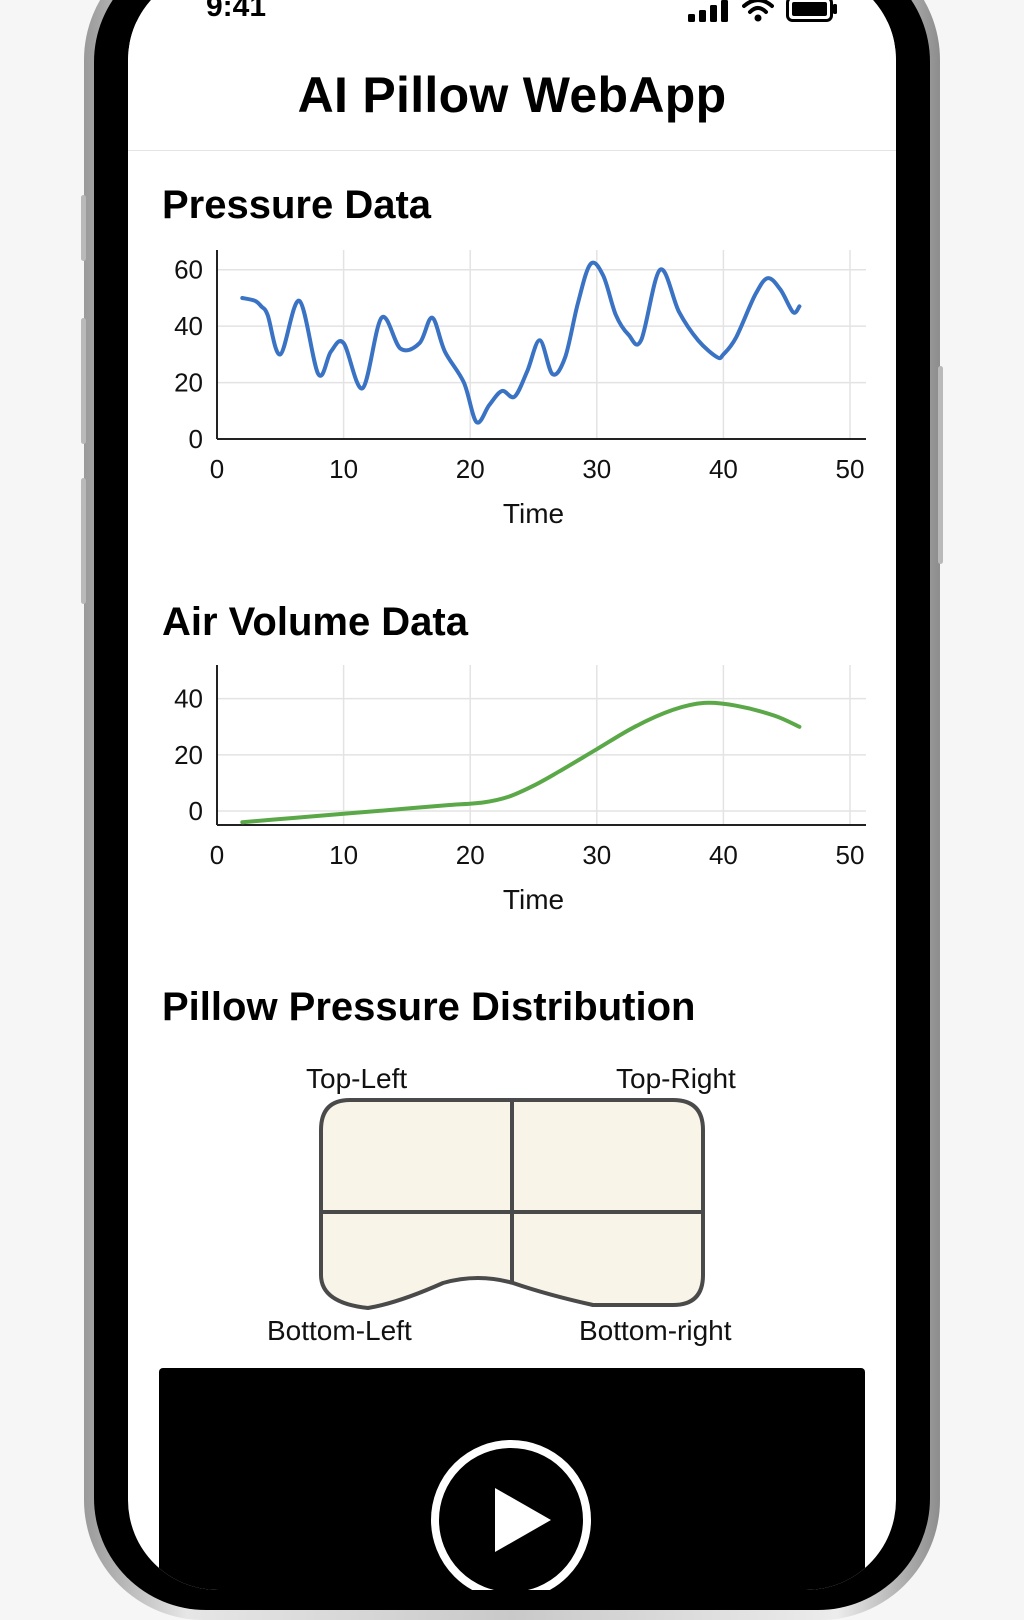 This screenshot has height=1620, width=1024. Describe the element at coordinates (596, 469) in the screenshot. I see `pressure-x-tick-label: 30` at that location.